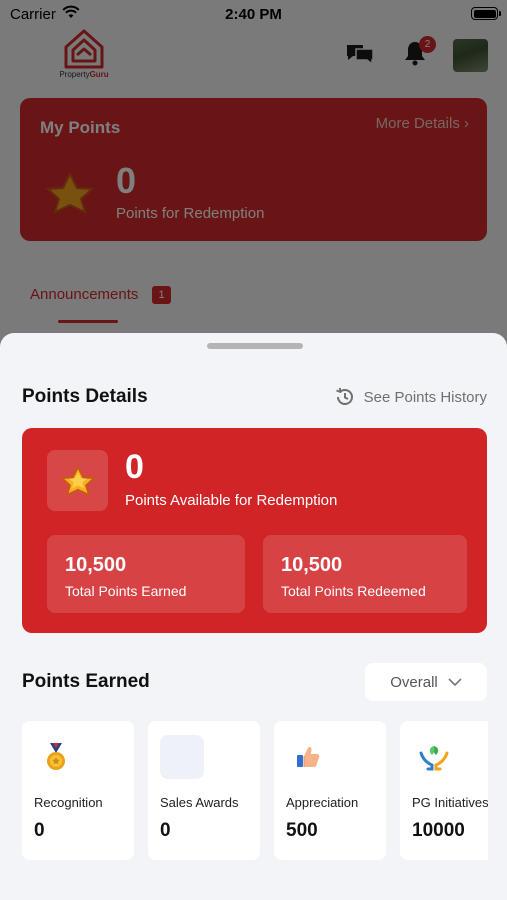 This screenshot has height=900, width=507. I want to click on chevron-down-icon, so click(455, 682).